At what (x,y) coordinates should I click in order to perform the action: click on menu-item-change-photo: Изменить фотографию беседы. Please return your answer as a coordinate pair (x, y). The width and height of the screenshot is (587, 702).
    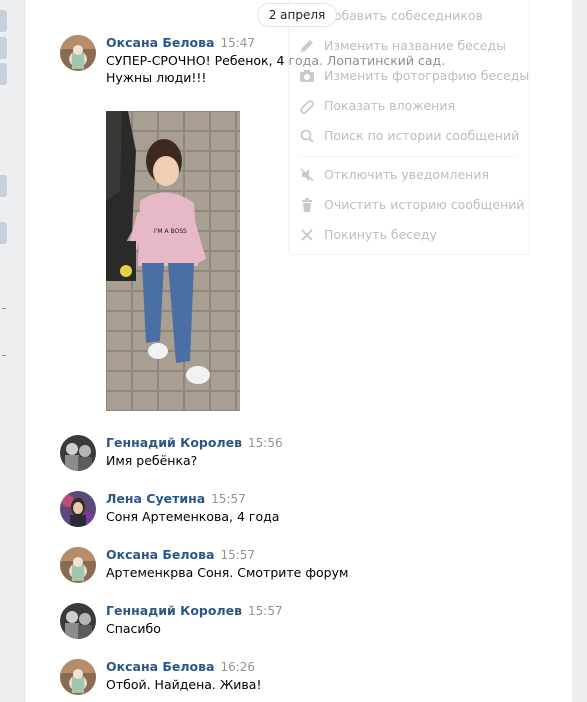
    Looking at the image, I should click on (409, 76).